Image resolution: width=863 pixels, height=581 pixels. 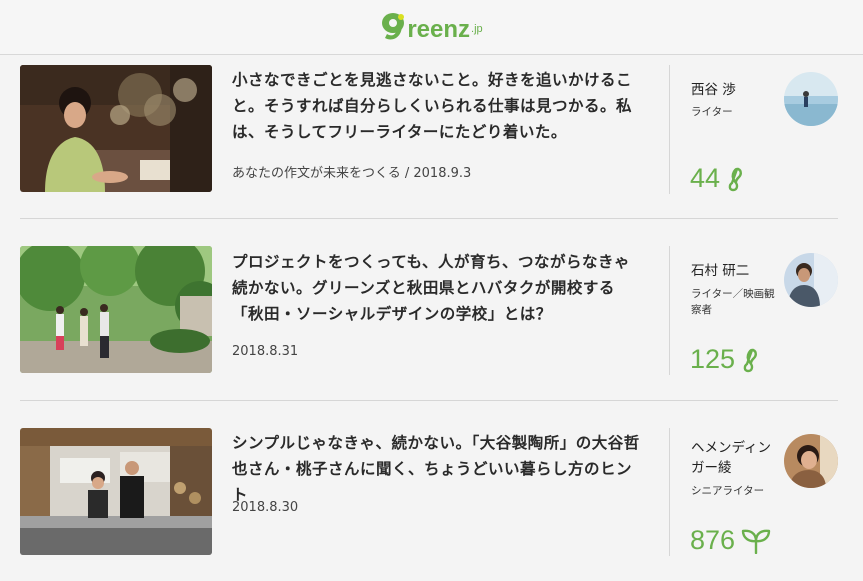 What do you see at coordinates (712, 112) in the screenshot?
I see `author-role: ライター` at bounding box center [712, 112].